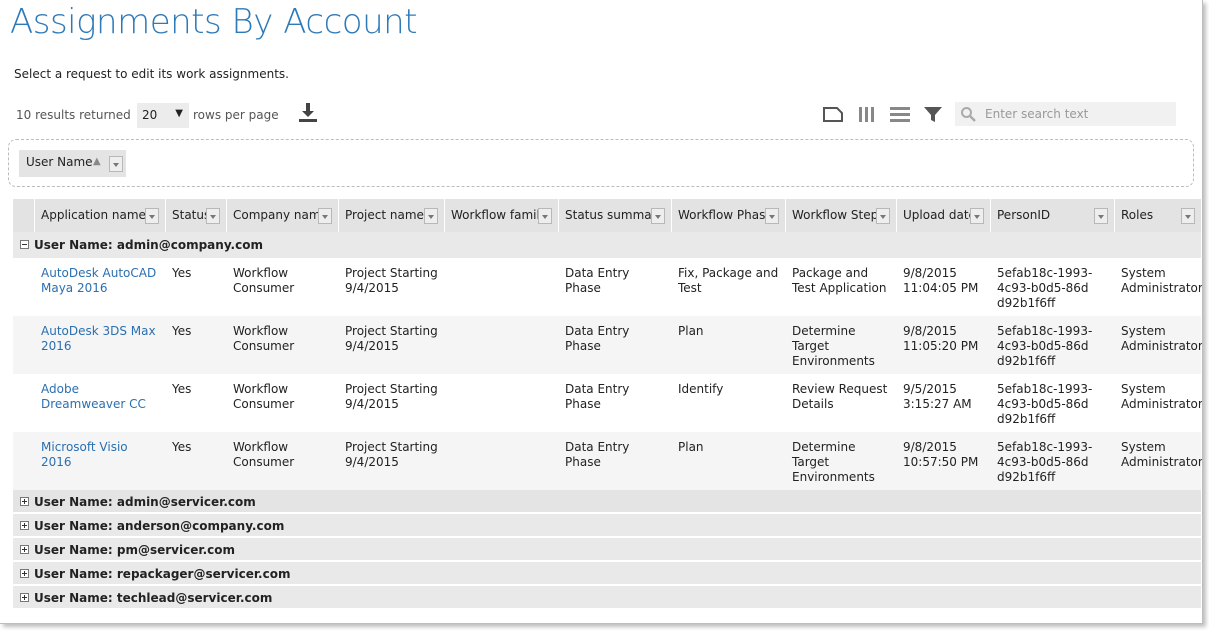  I want to click on workflow-phase-cell: Fix, Package and Test, so click(728, 280).